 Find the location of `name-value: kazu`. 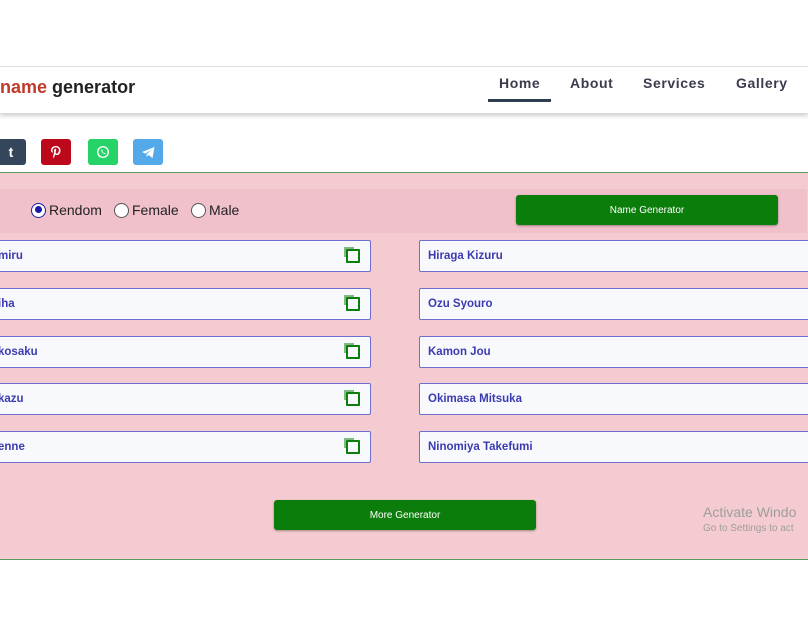

name-value: kazu is located at coordinates (12, 399).